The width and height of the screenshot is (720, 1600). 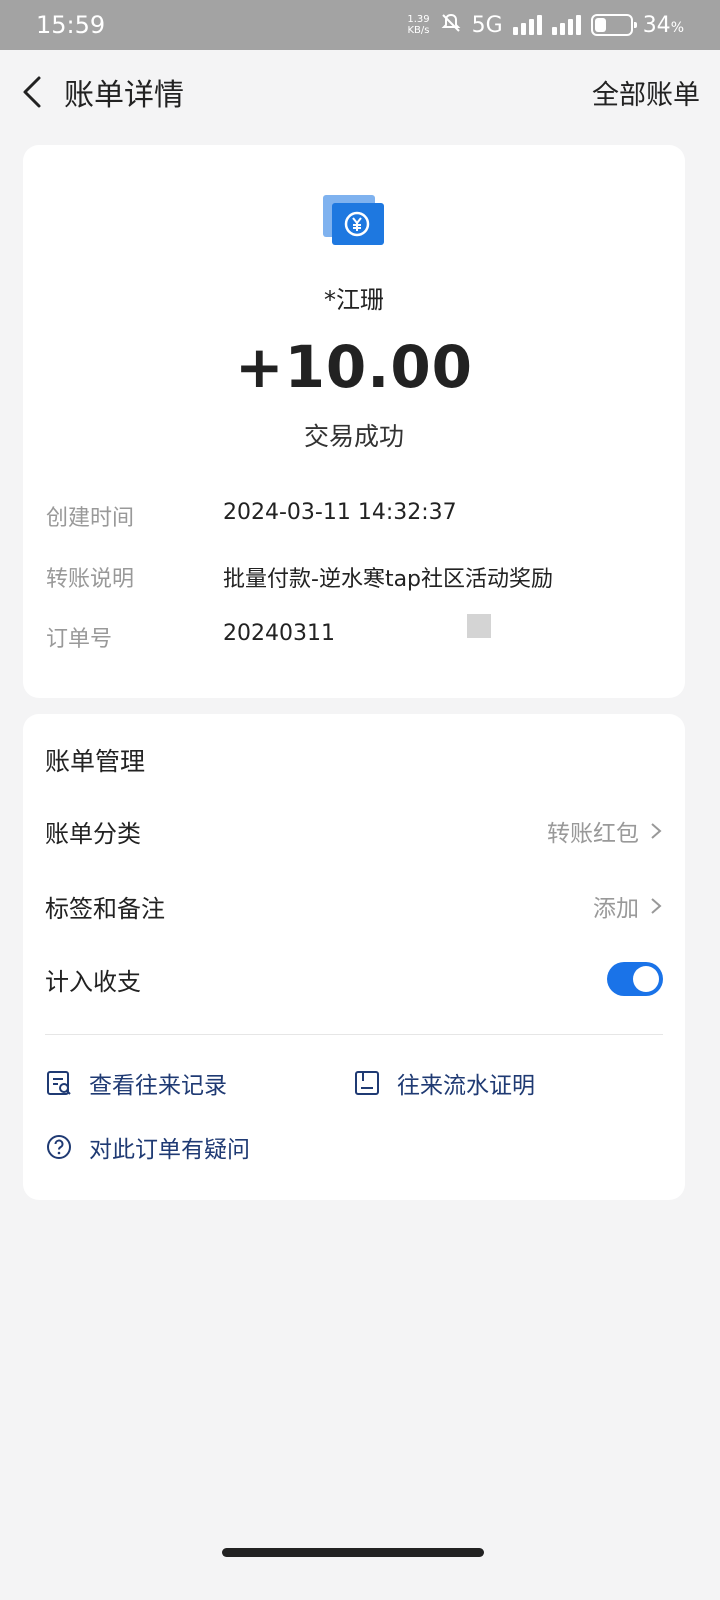 What do you see at coordinates (32, 92) in the screenshot?
I see `back-arrow-icon` at bounding box center [32, 92].